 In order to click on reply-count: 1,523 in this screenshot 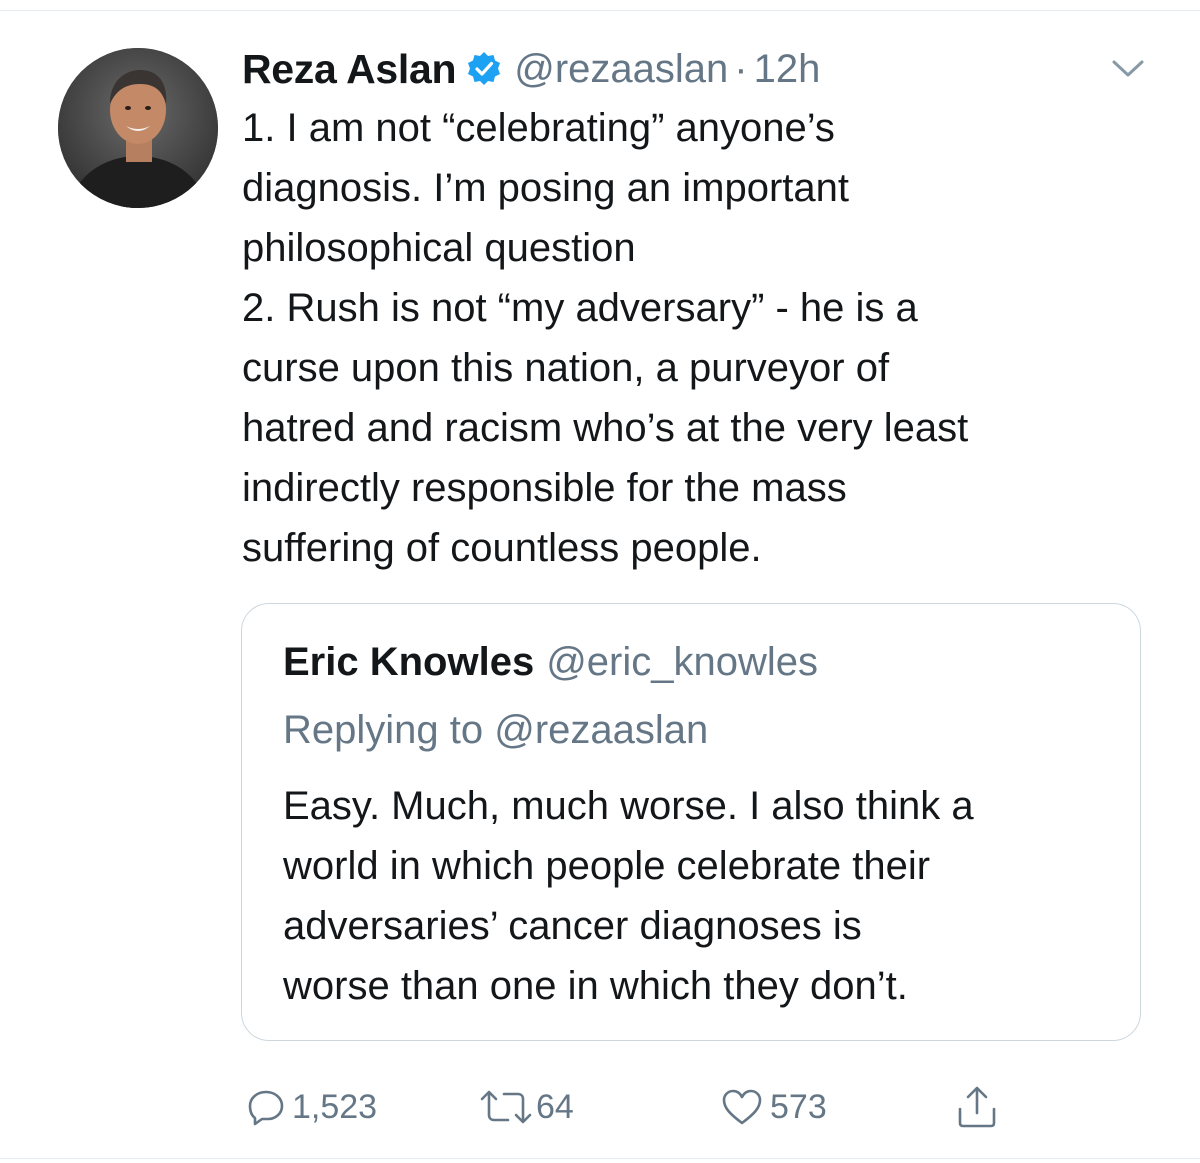, I will do `click(335, 1106)`.